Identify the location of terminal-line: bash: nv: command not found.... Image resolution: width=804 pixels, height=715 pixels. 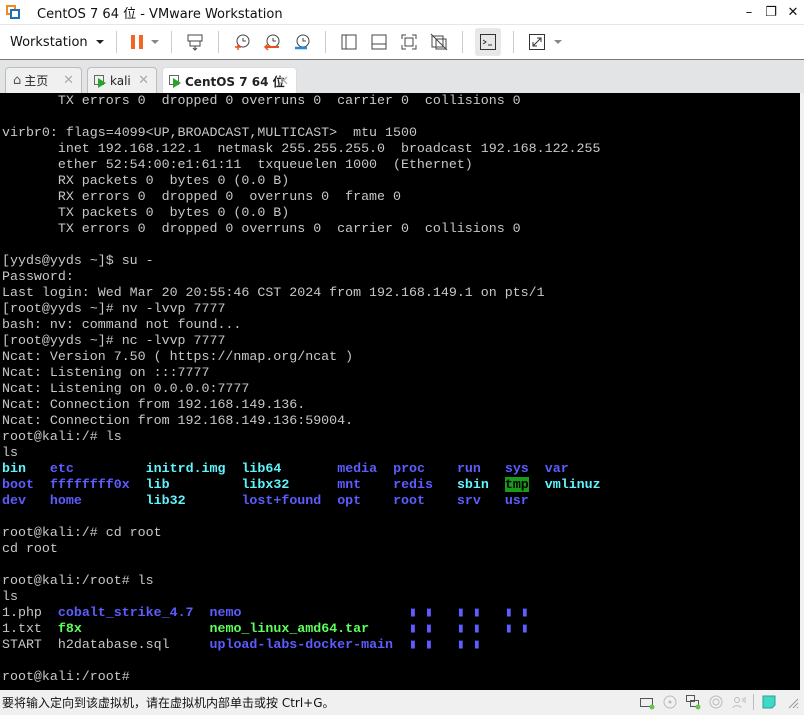
(122, 324).